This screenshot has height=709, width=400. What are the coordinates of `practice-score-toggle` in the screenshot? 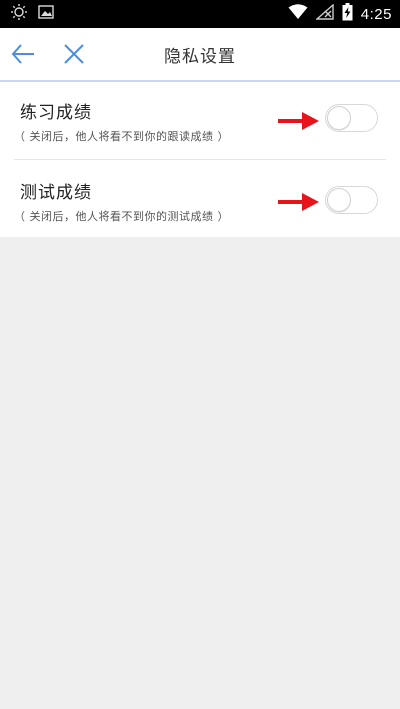 It's located at (351, 118).